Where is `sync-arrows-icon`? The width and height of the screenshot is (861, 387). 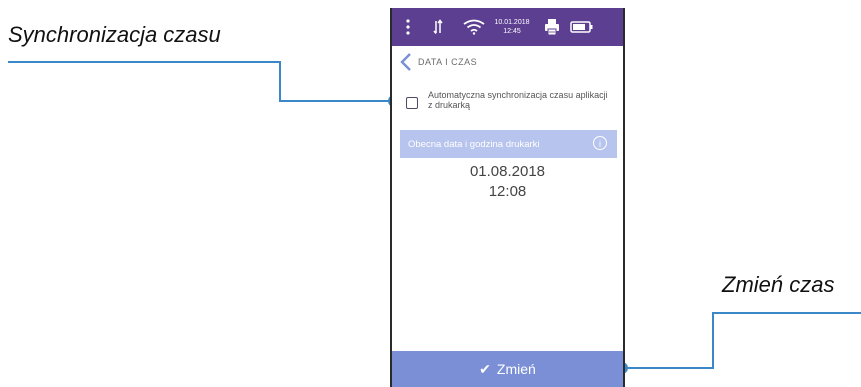
sync-arrows-icon is located at coordinates (438, 27).